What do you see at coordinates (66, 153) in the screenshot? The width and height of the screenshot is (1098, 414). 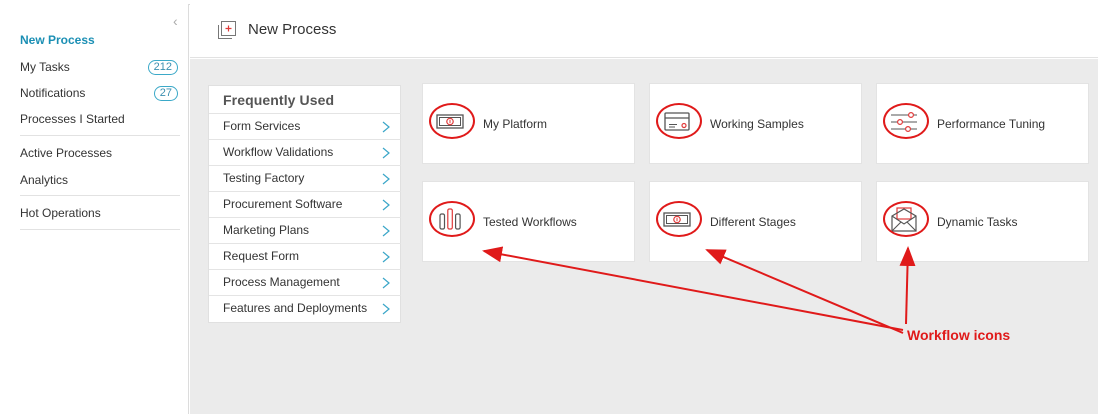 I see `sidebar-item-label: Active Processes` at bounding box center [66, 153].